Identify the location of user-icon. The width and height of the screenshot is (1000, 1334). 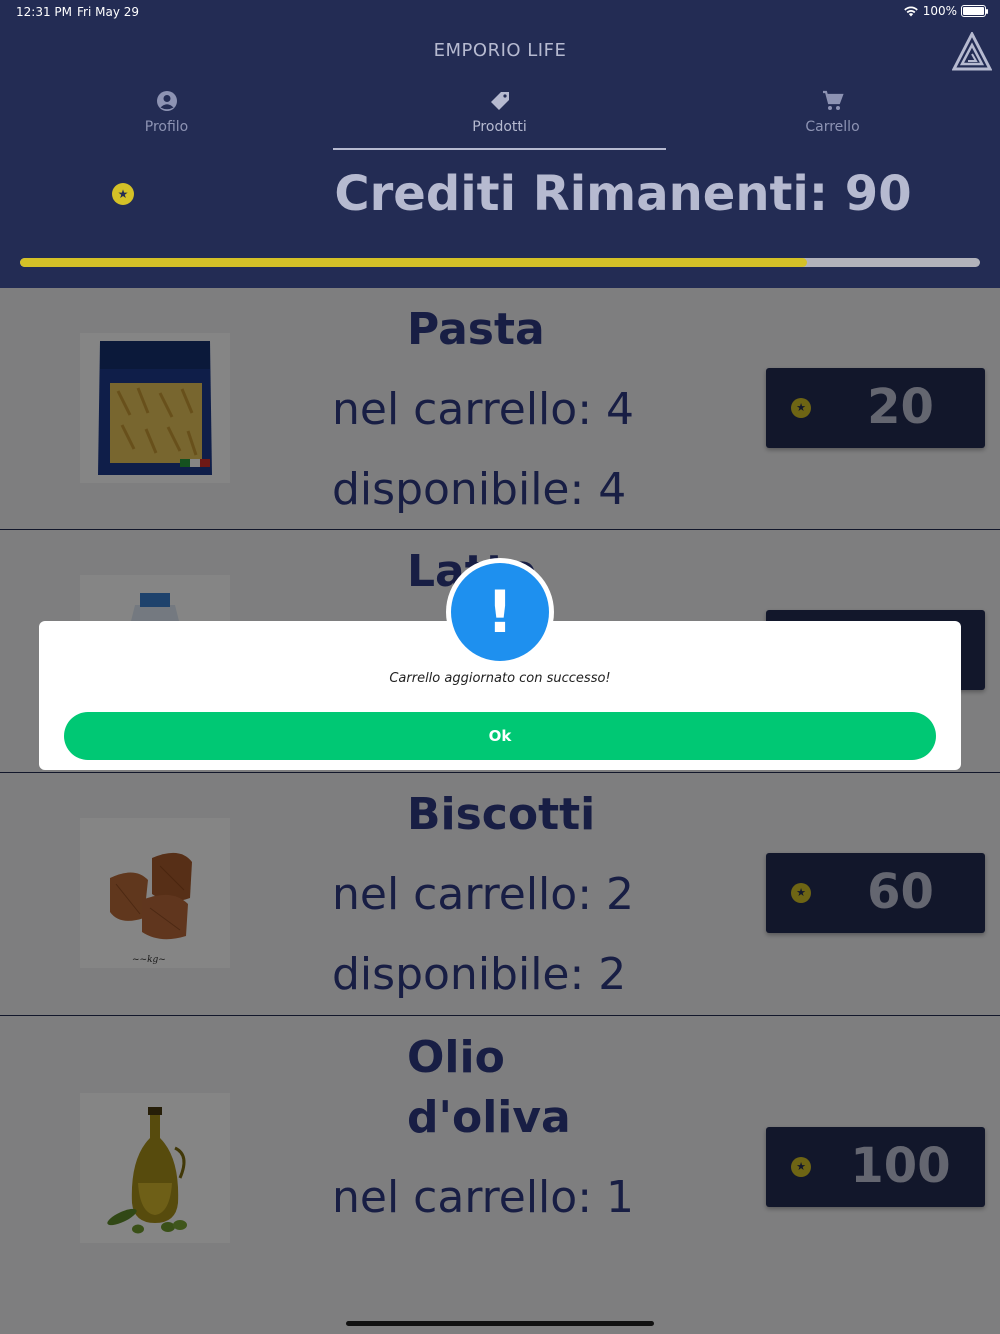
(166, 101).